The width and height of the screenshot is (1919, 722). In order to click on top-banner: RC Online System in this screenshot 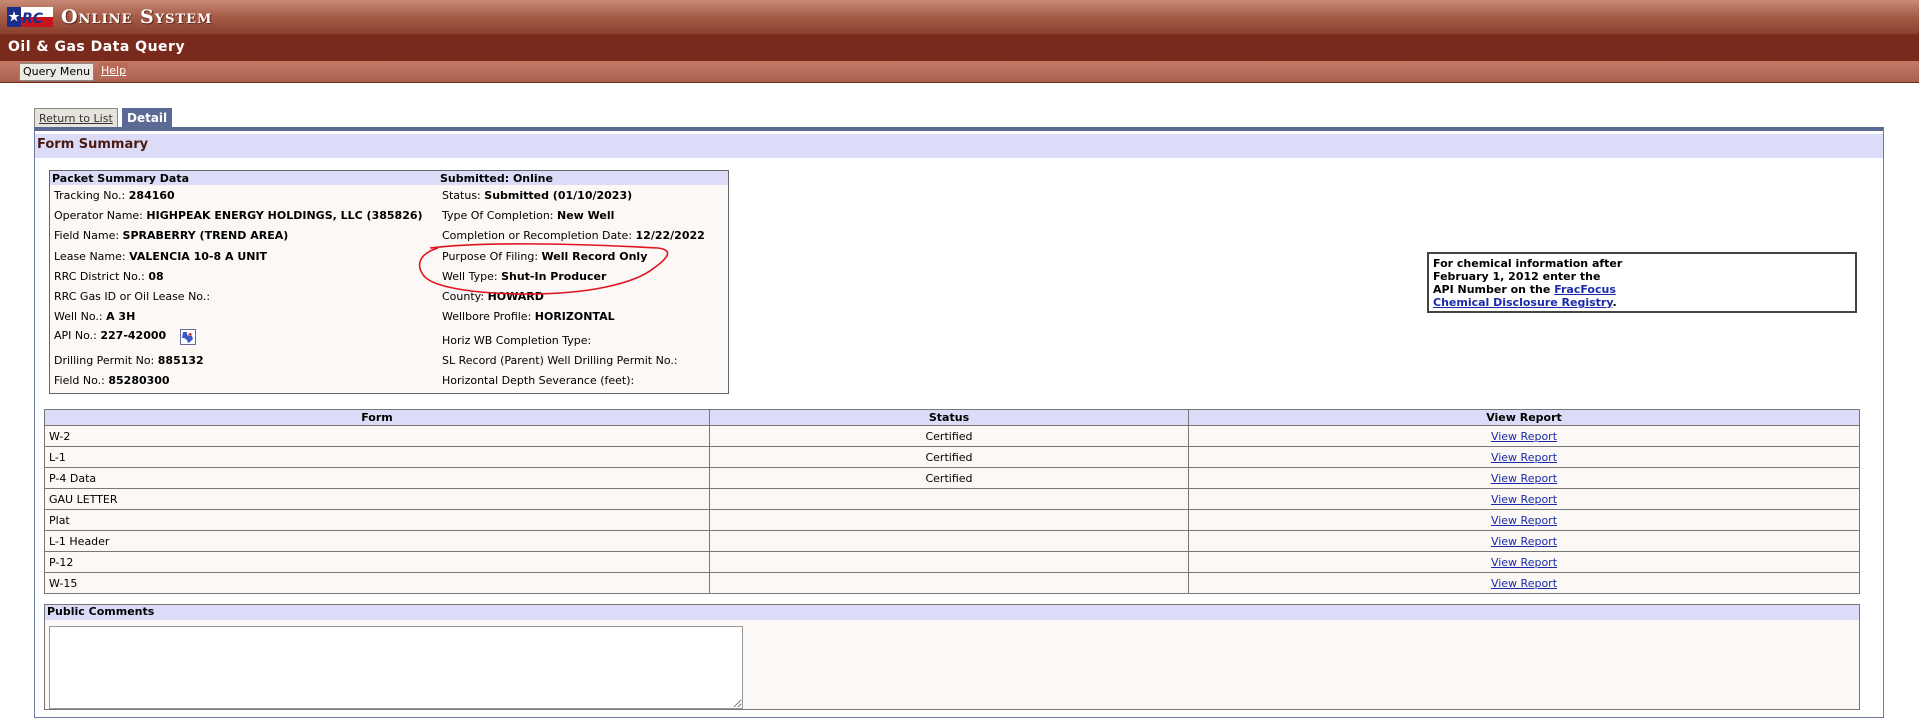, I will do `click(959, 17)`.